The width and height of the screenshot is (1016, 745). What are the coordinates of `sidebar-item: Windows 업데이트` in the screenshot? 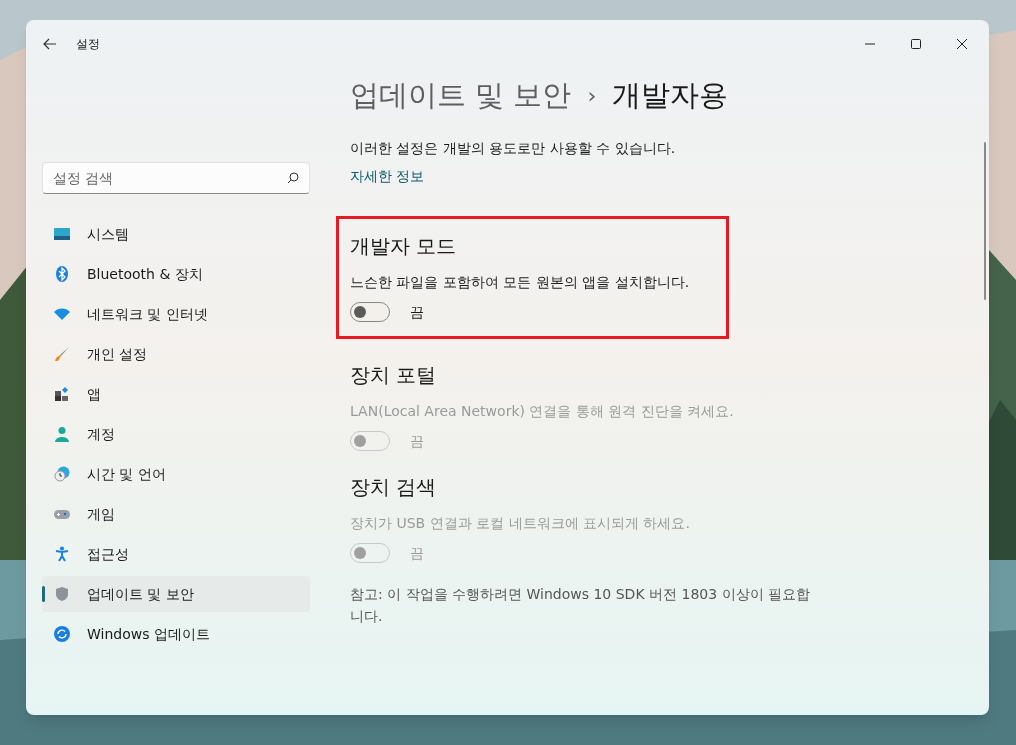 It's located at (176, 634).